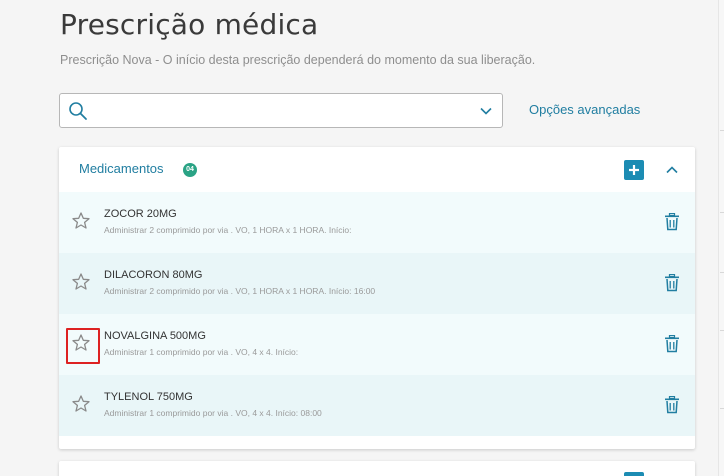 This screenshot has width=724, height=476. Describe the element at coordinates (377, 468) in the screenshot. I see `next-panel-partial` at that location.